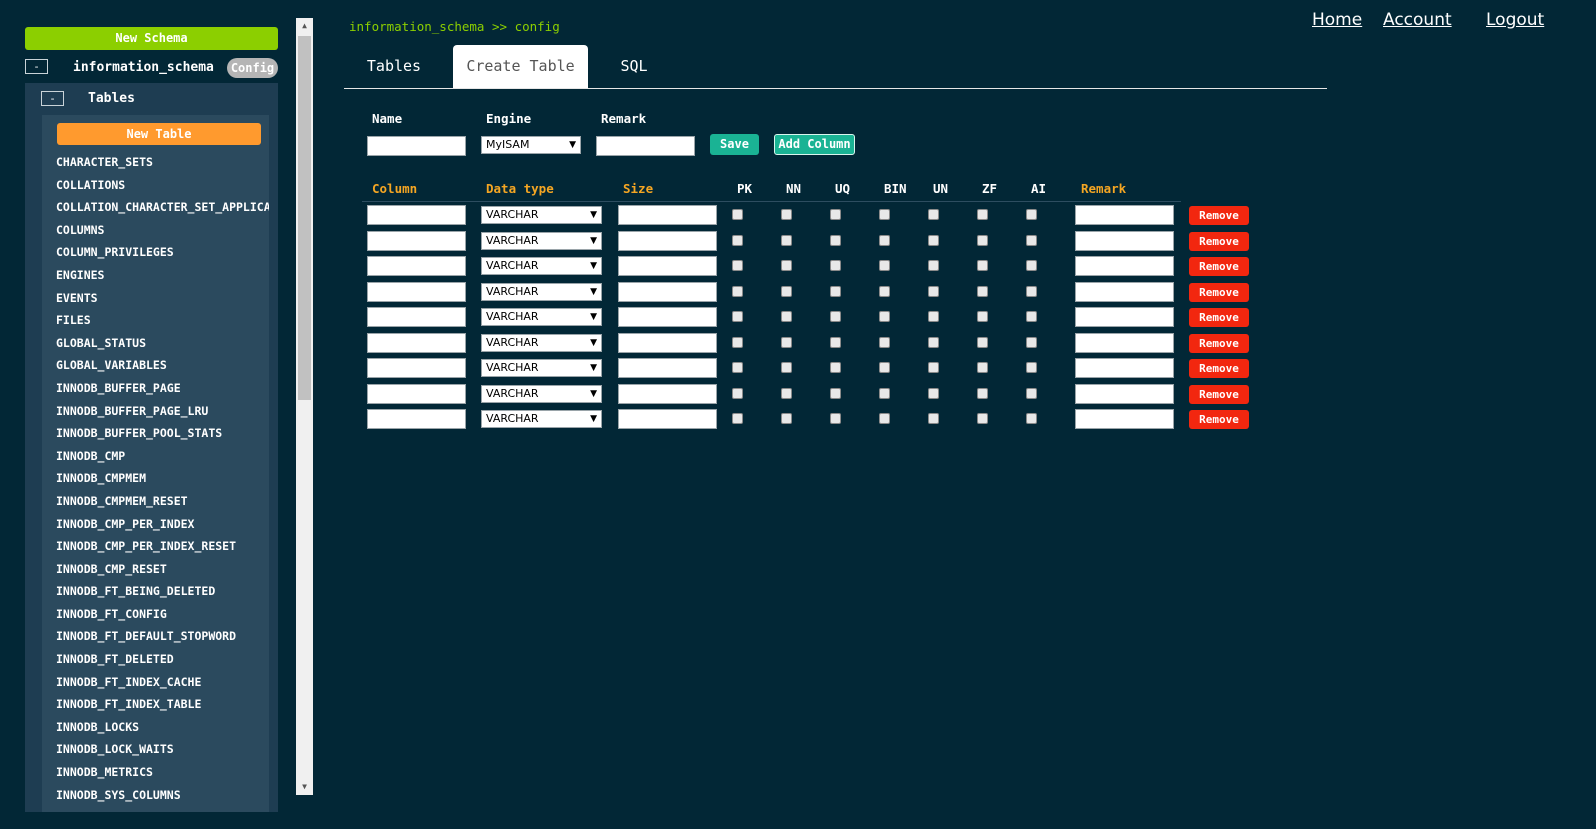 The image size is (1596, 829). What do you see at coordinates (36, 66) in the screenshot?
I see `schema-collapse-button: -` at bounding box center [36, 66].